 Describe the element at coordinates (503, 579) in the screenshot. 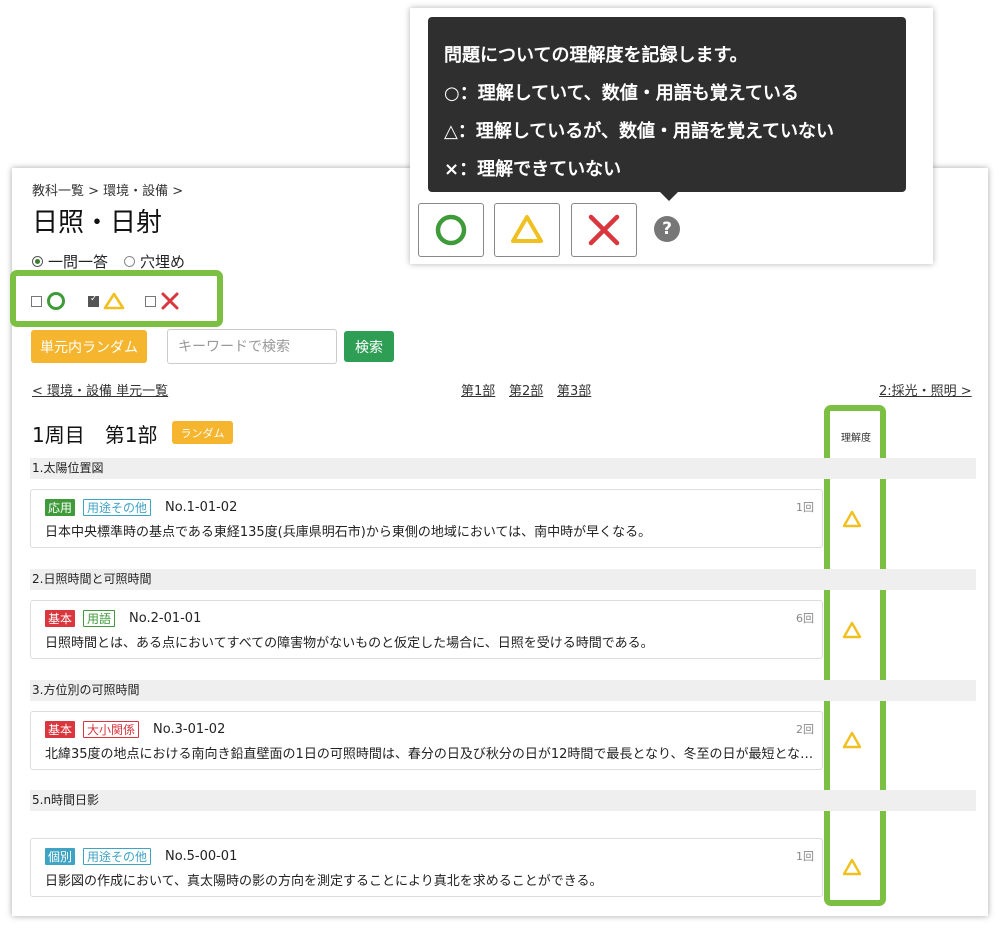

I see `topic-header: 2.日照時間と可照時間` at that location.